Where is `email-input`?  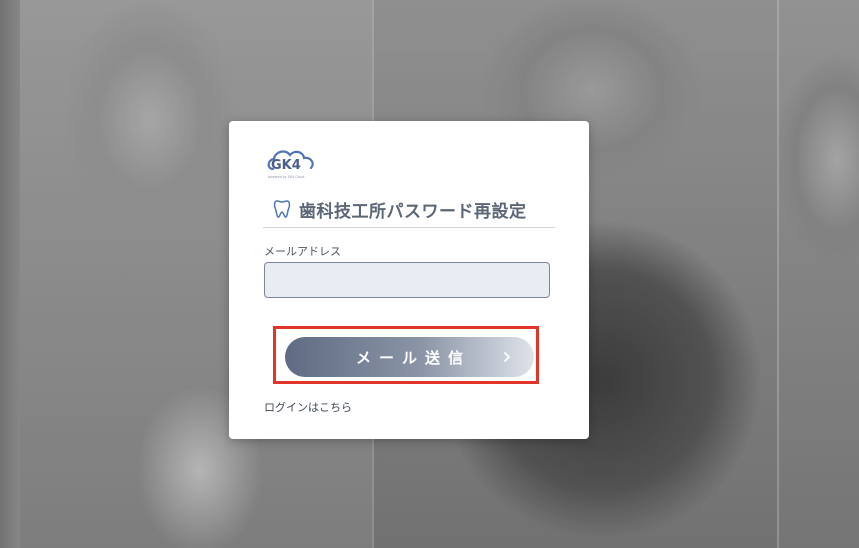
email-input is located at coordinates (407, 280).